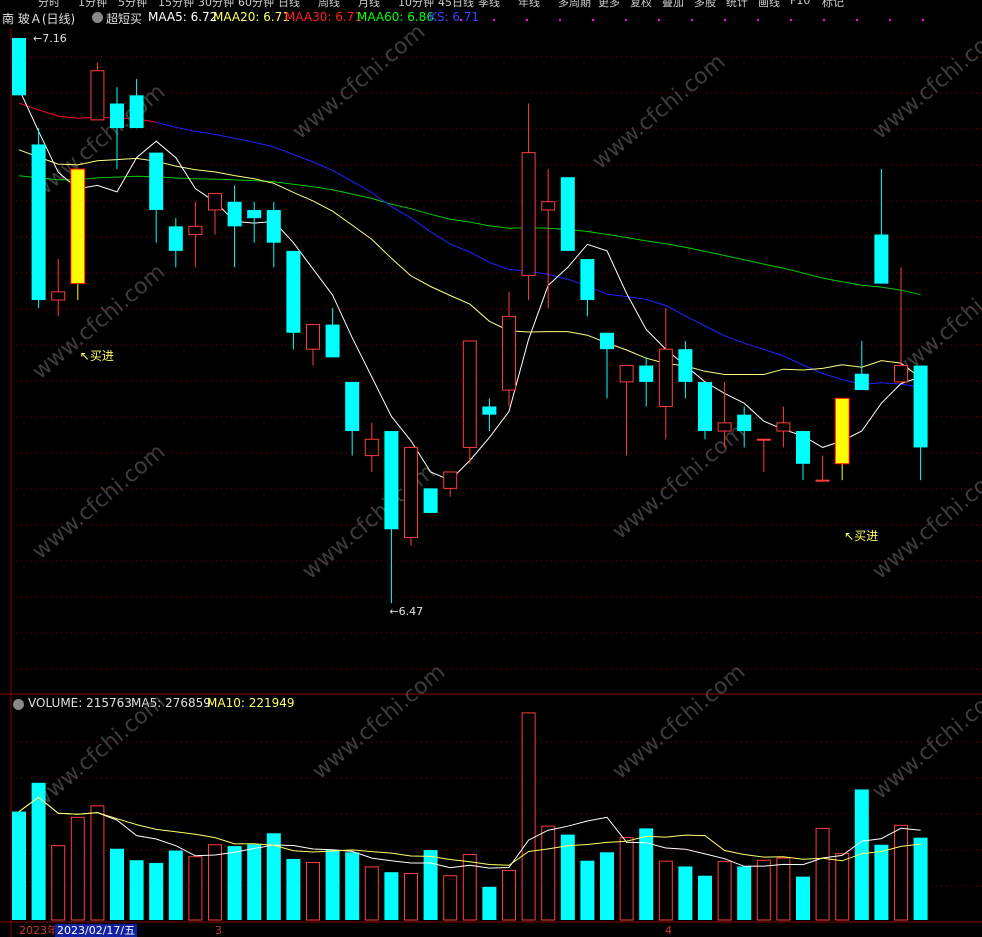  What do you see at coordinates (406, 611) in the screenshot?
I see `low-price-label: ←6.47` at bounding box center [406, 611].